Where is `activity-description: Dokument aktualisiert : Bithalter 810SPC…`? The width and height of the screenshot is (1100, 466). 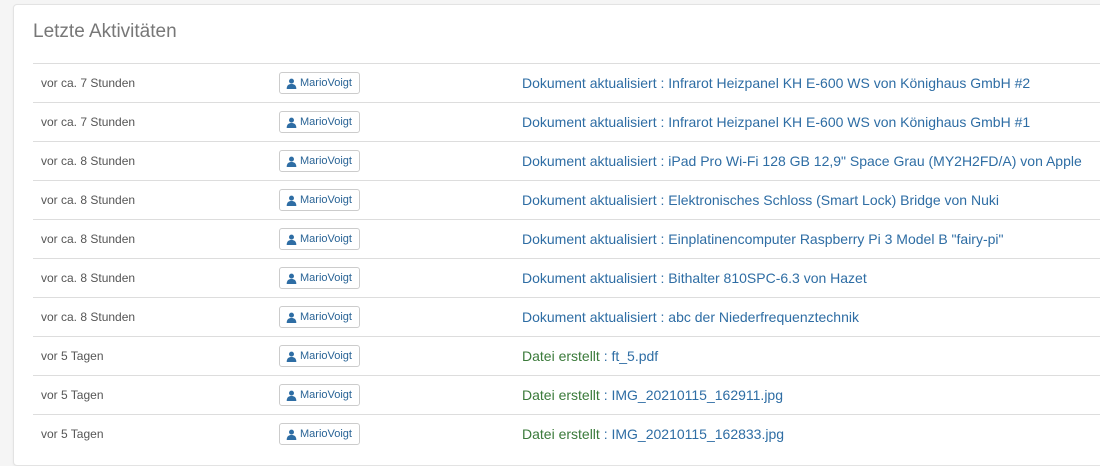 activity-description: Dokument aktualisiert : Bithalter 810SPC… is located at coordinates (694, 278).